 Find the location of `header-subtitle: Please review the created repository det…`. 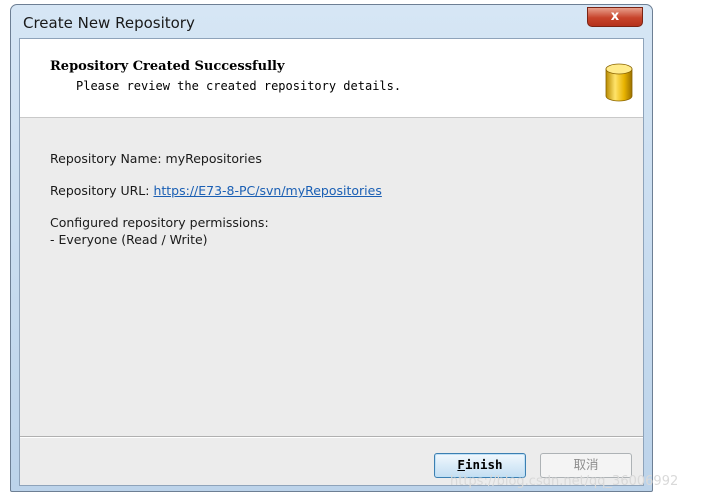

header-subtitle: Please review the created repository det… is located at coordinates (239, 86).